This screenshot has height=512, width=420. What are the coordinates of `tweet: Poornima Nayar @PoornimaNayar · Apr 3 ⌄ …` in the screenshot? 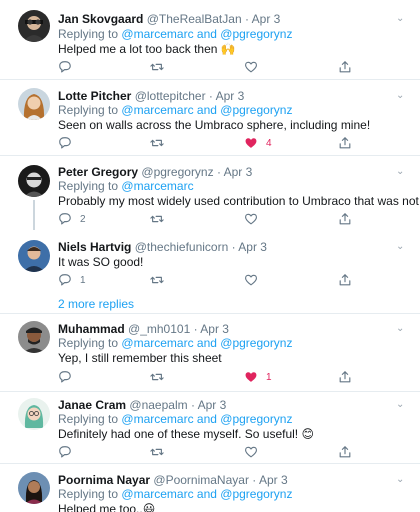 It's located at (210, 488).